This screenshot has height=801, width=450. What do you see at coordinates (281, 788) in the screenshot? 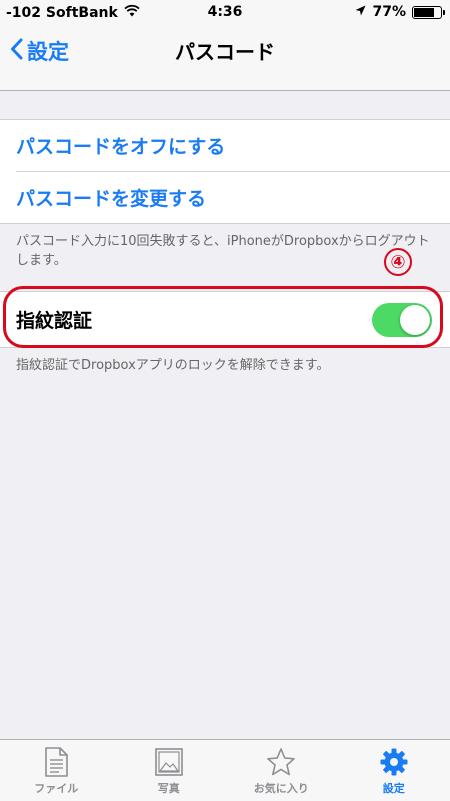
I see `tab-favorites-label: お気に入り` at bounding box center [281, 788].